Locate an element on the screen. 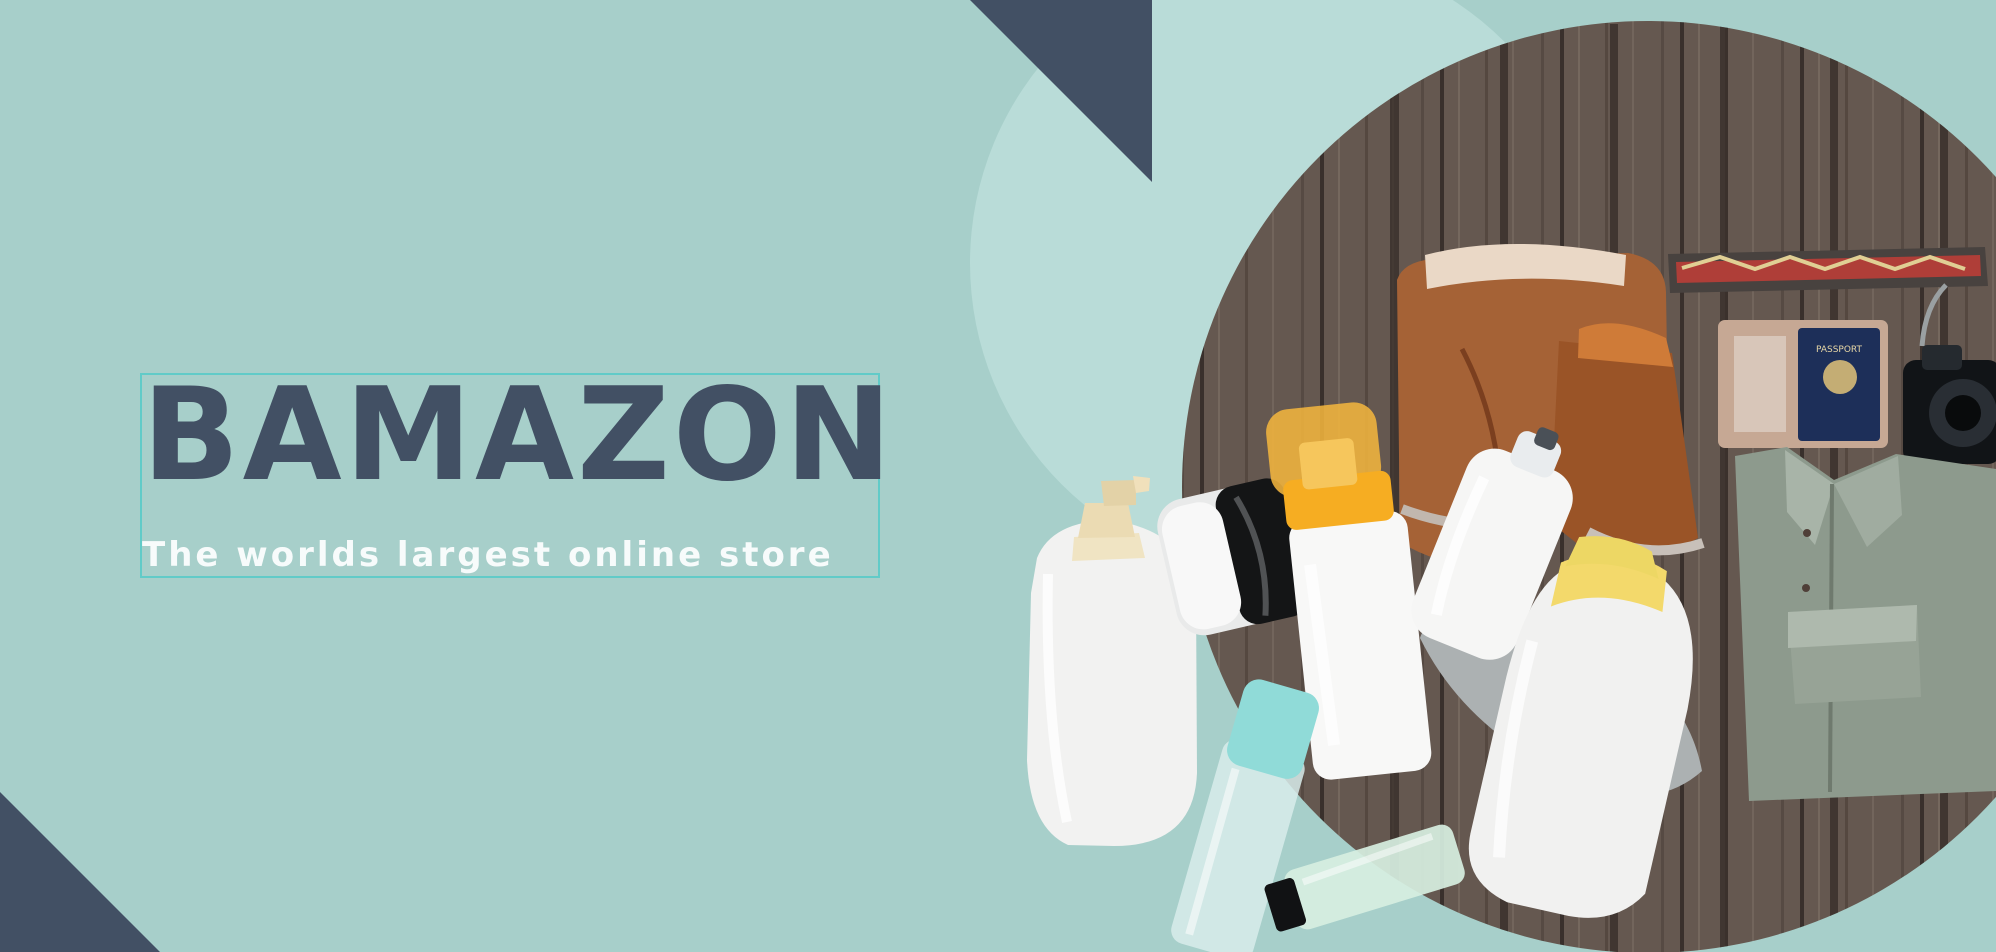  brand-title: BAMAZON is located at coordinates (518, 435).